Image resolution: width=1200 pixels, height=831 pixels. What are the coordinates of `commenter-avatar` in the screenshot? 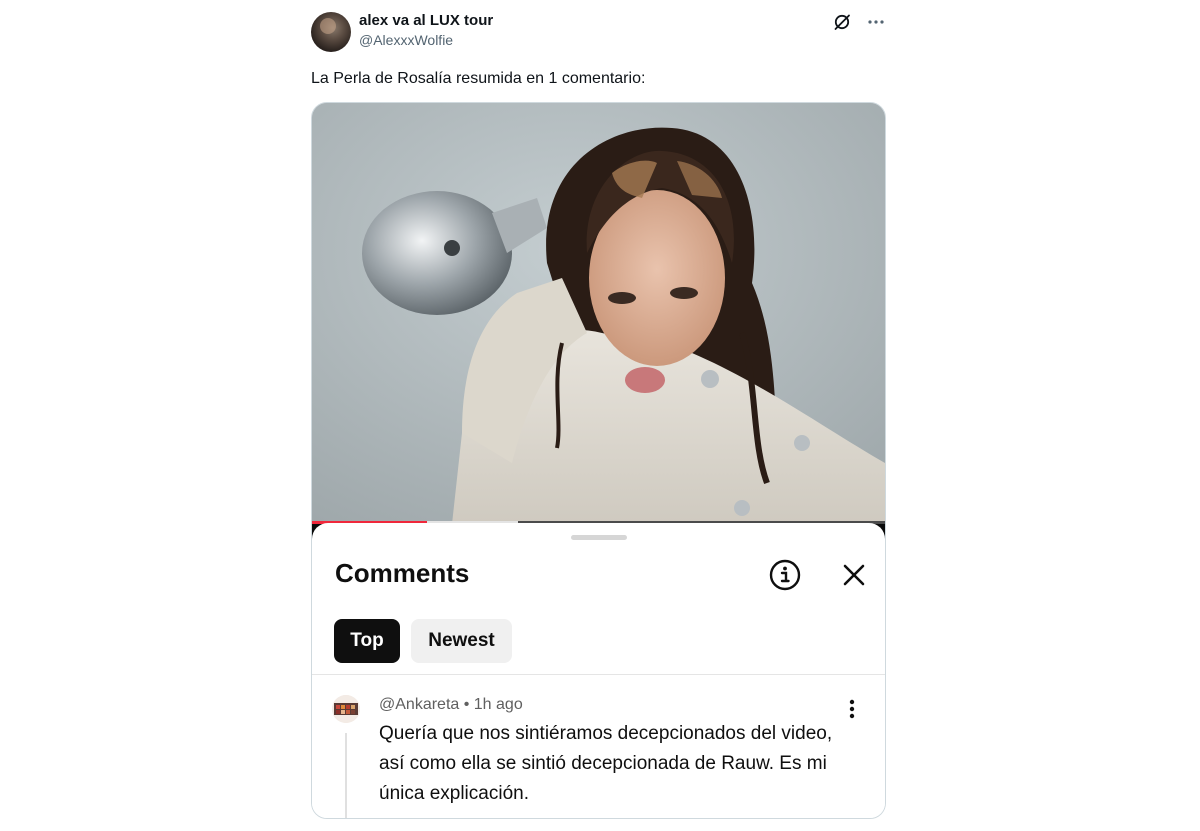 It's located at (346, 709).